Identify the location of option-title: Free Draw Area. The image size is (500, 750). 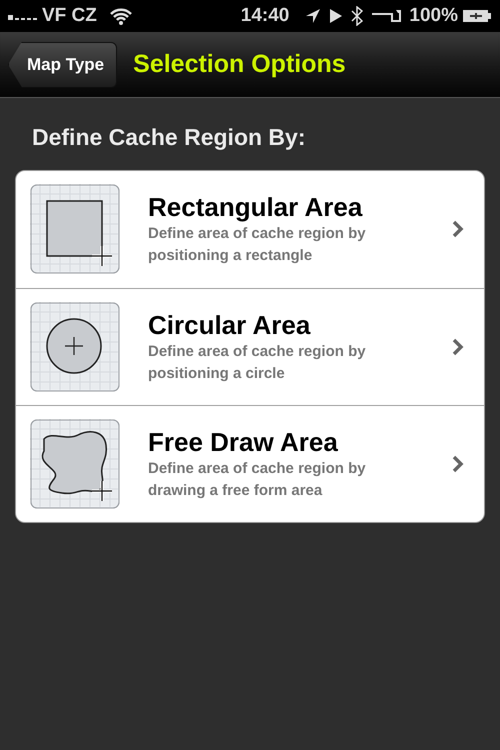
(243, 442).